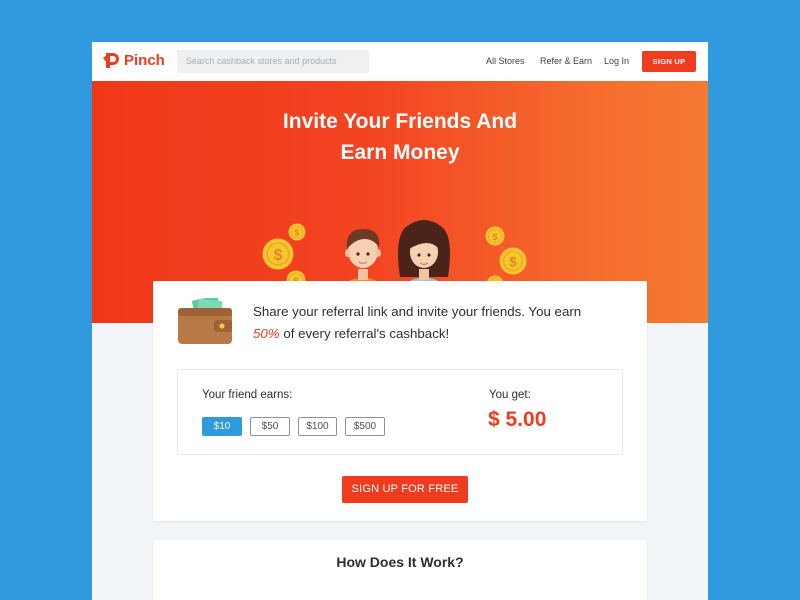 This screenshot has height=600, width=800. I want to click on amount-option-50: $50, so click(270, 426).